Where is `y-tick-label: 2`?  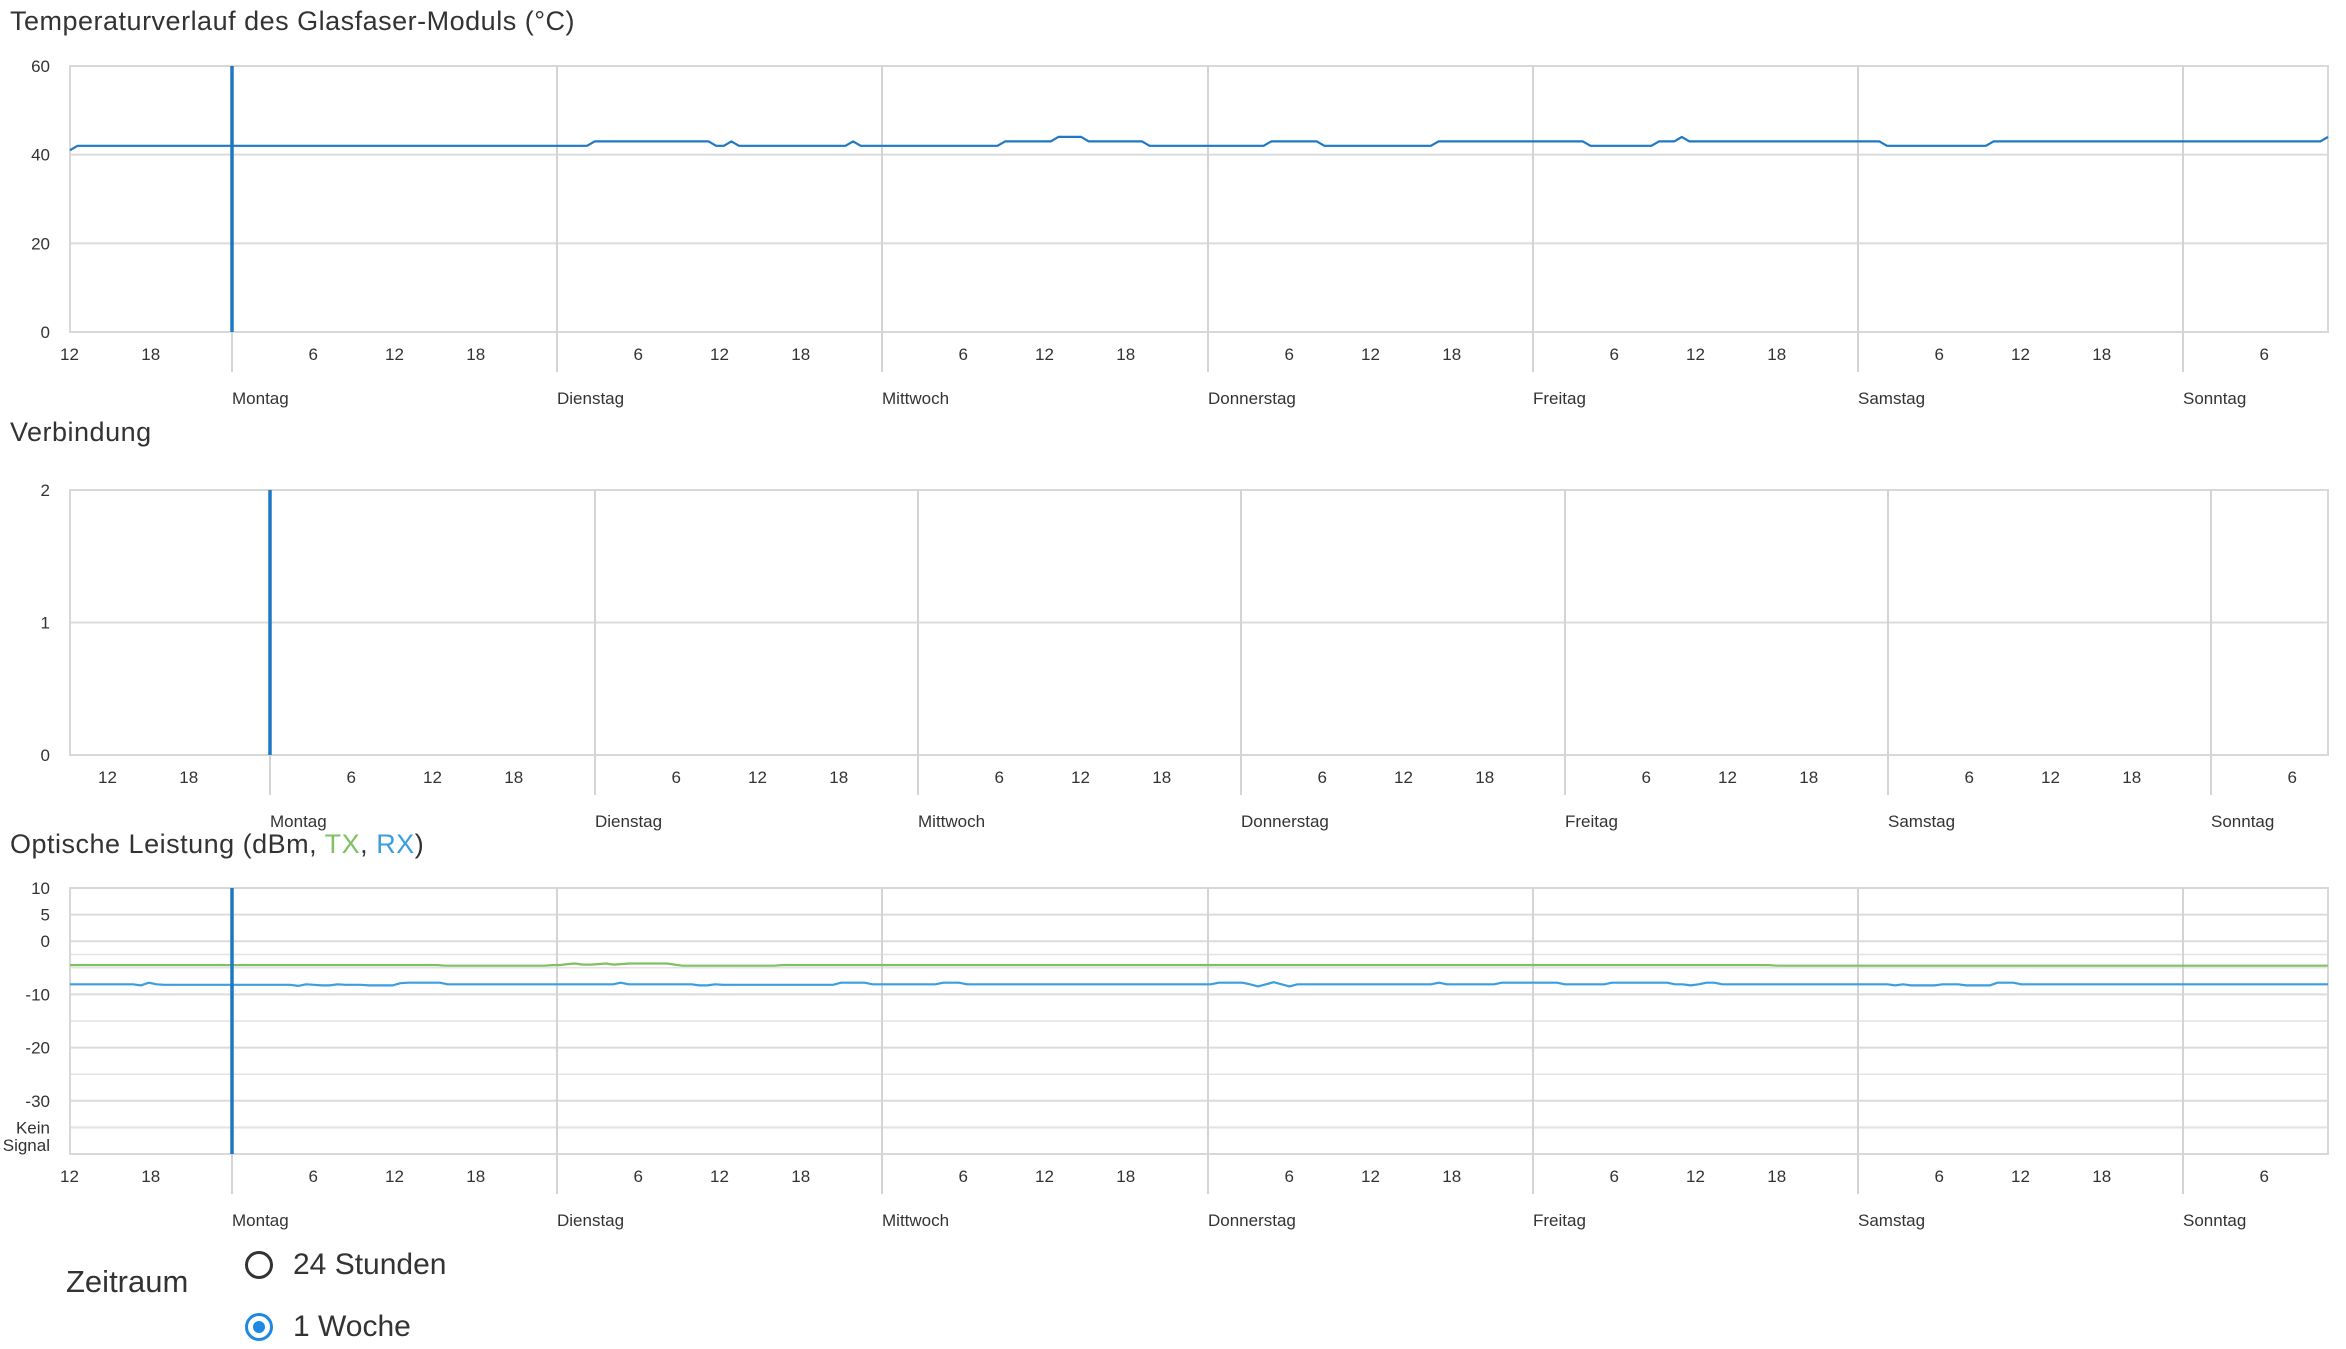
y-tick-label: 2 is located at coordinates (45, 490).